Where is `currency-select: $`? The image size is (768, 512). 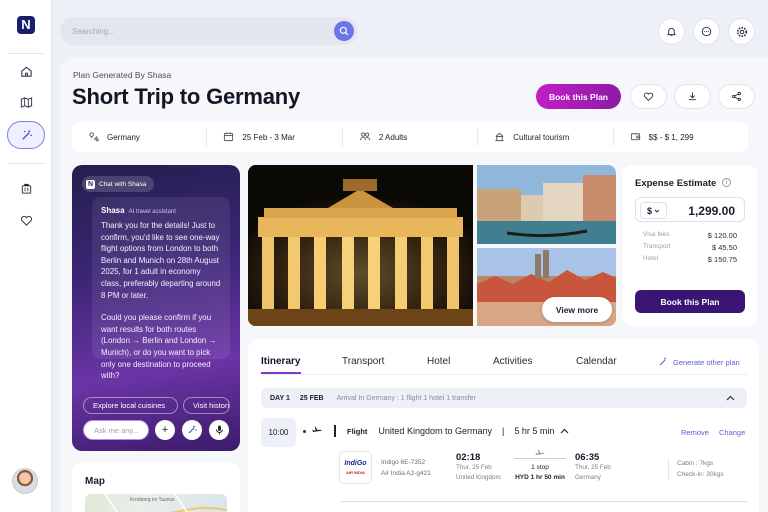 currency-select: $ is located at coordinates (653, 210).